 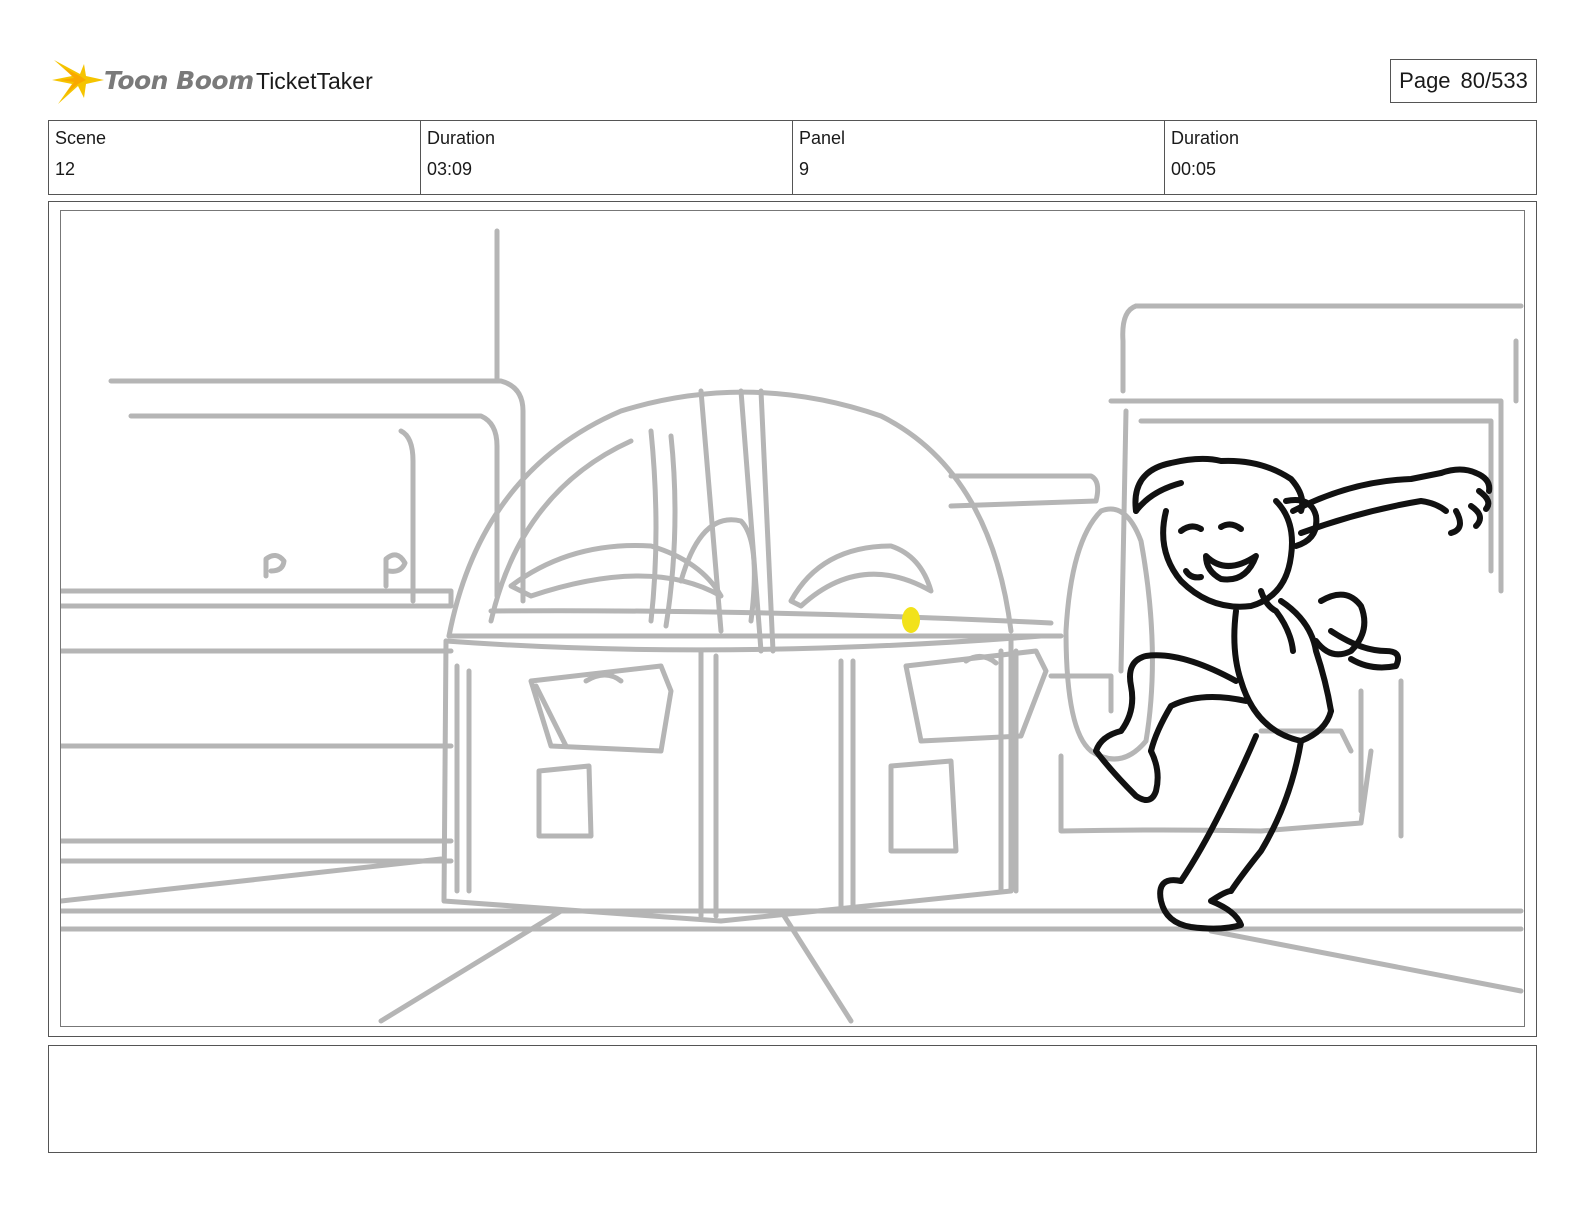 I want to click on panel-duration-cell: Duration 00:05, so click(x=1350, y=157).